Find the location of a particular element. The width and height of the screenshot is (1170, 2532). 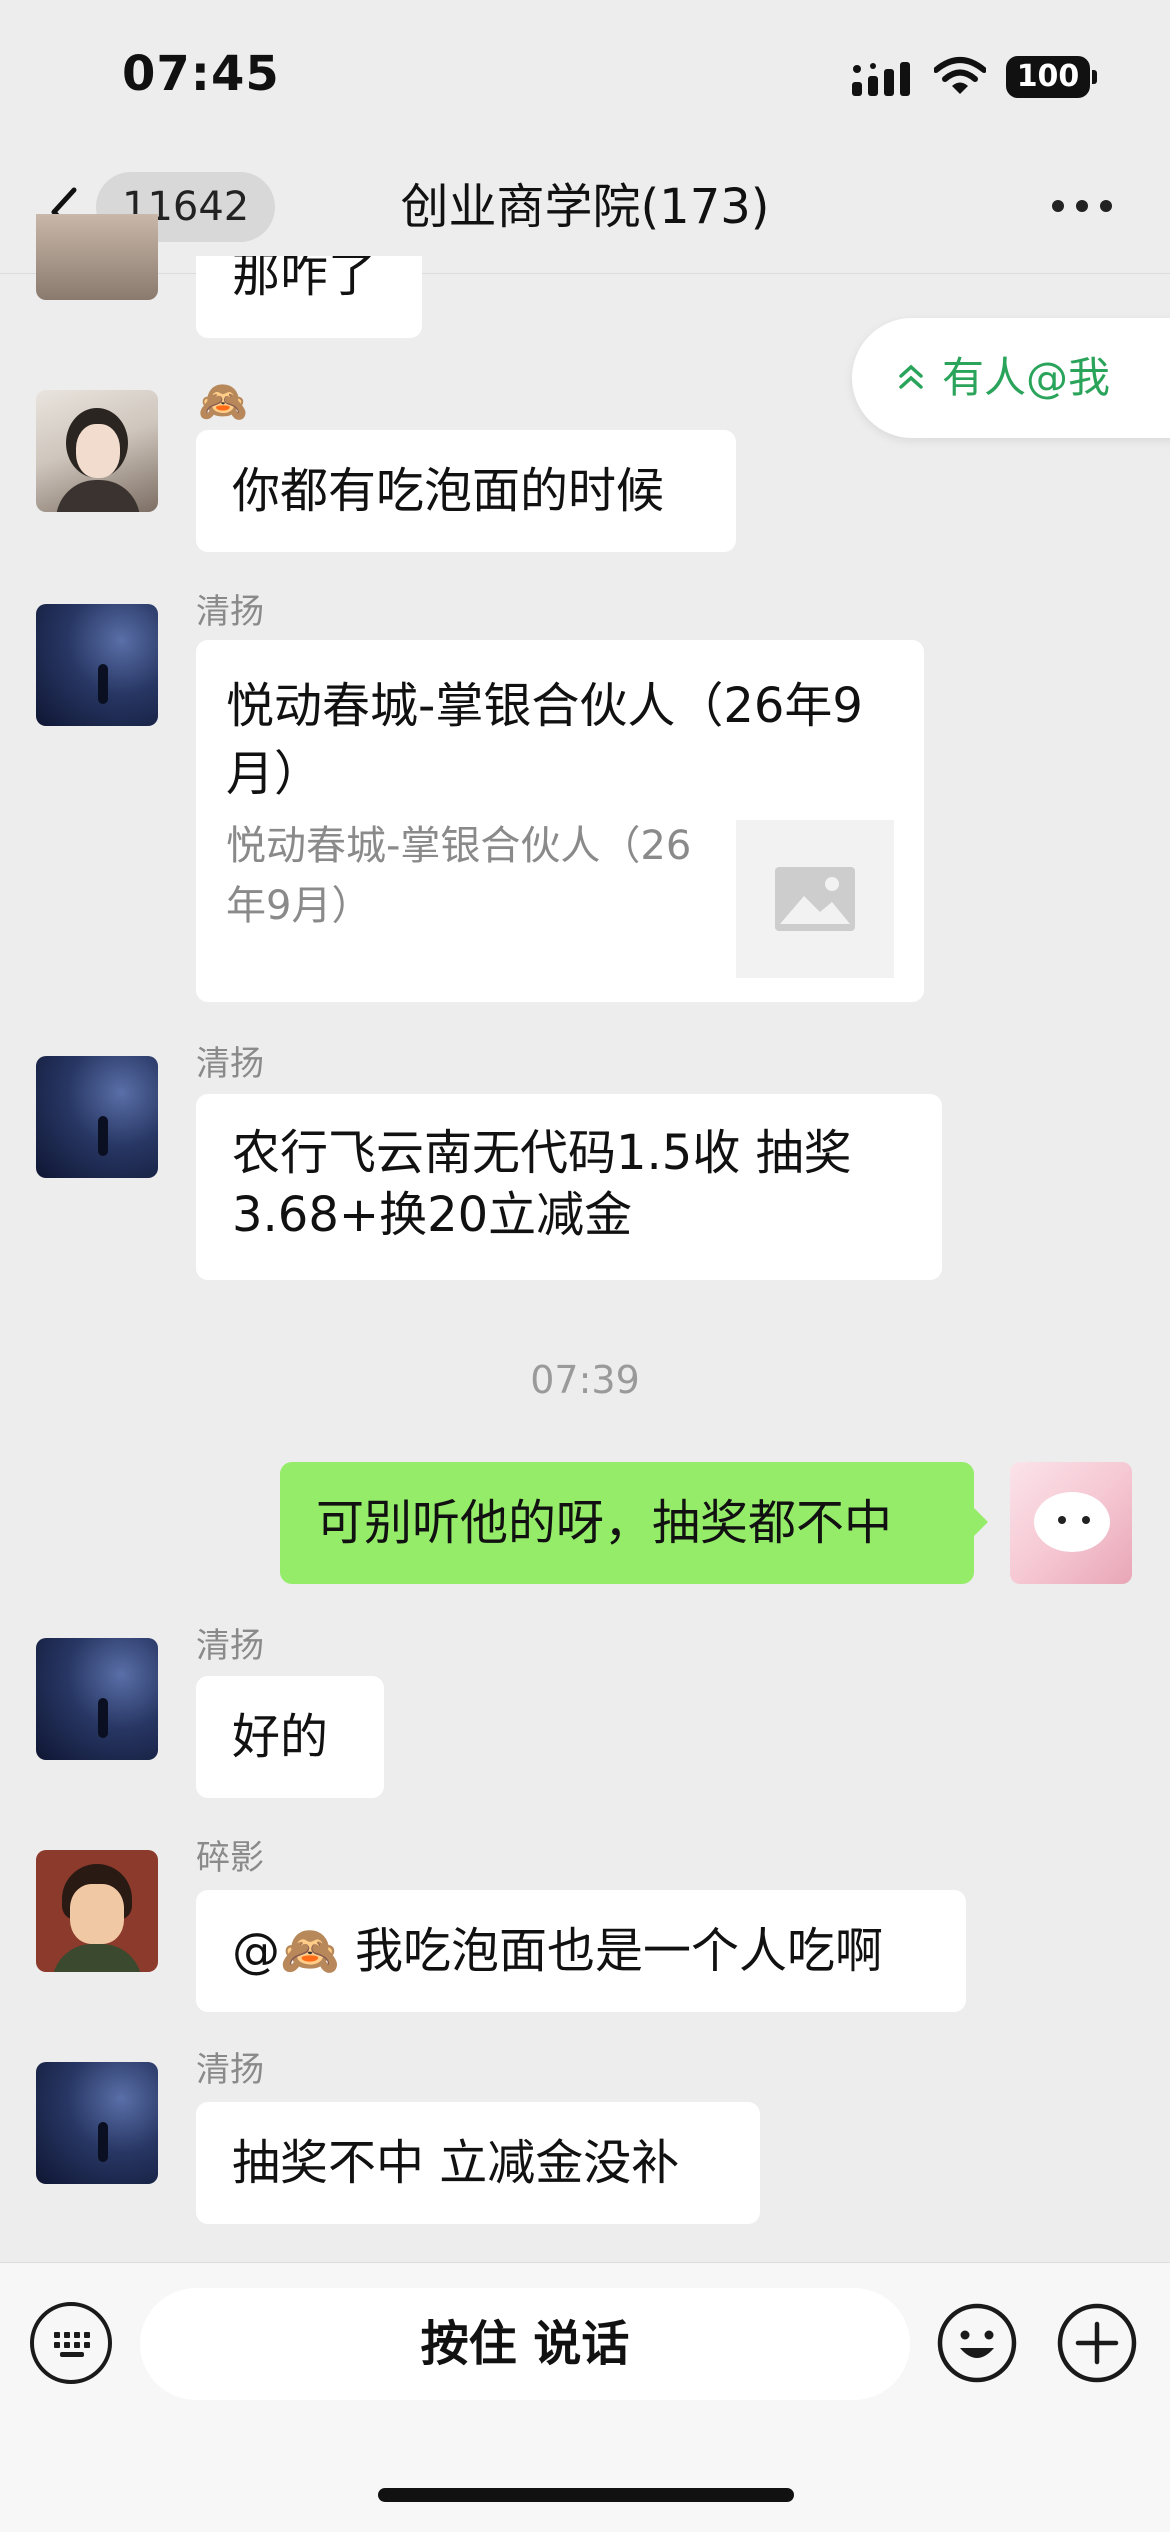

battery-icon: 100 is located at coordinates (1048, 77).